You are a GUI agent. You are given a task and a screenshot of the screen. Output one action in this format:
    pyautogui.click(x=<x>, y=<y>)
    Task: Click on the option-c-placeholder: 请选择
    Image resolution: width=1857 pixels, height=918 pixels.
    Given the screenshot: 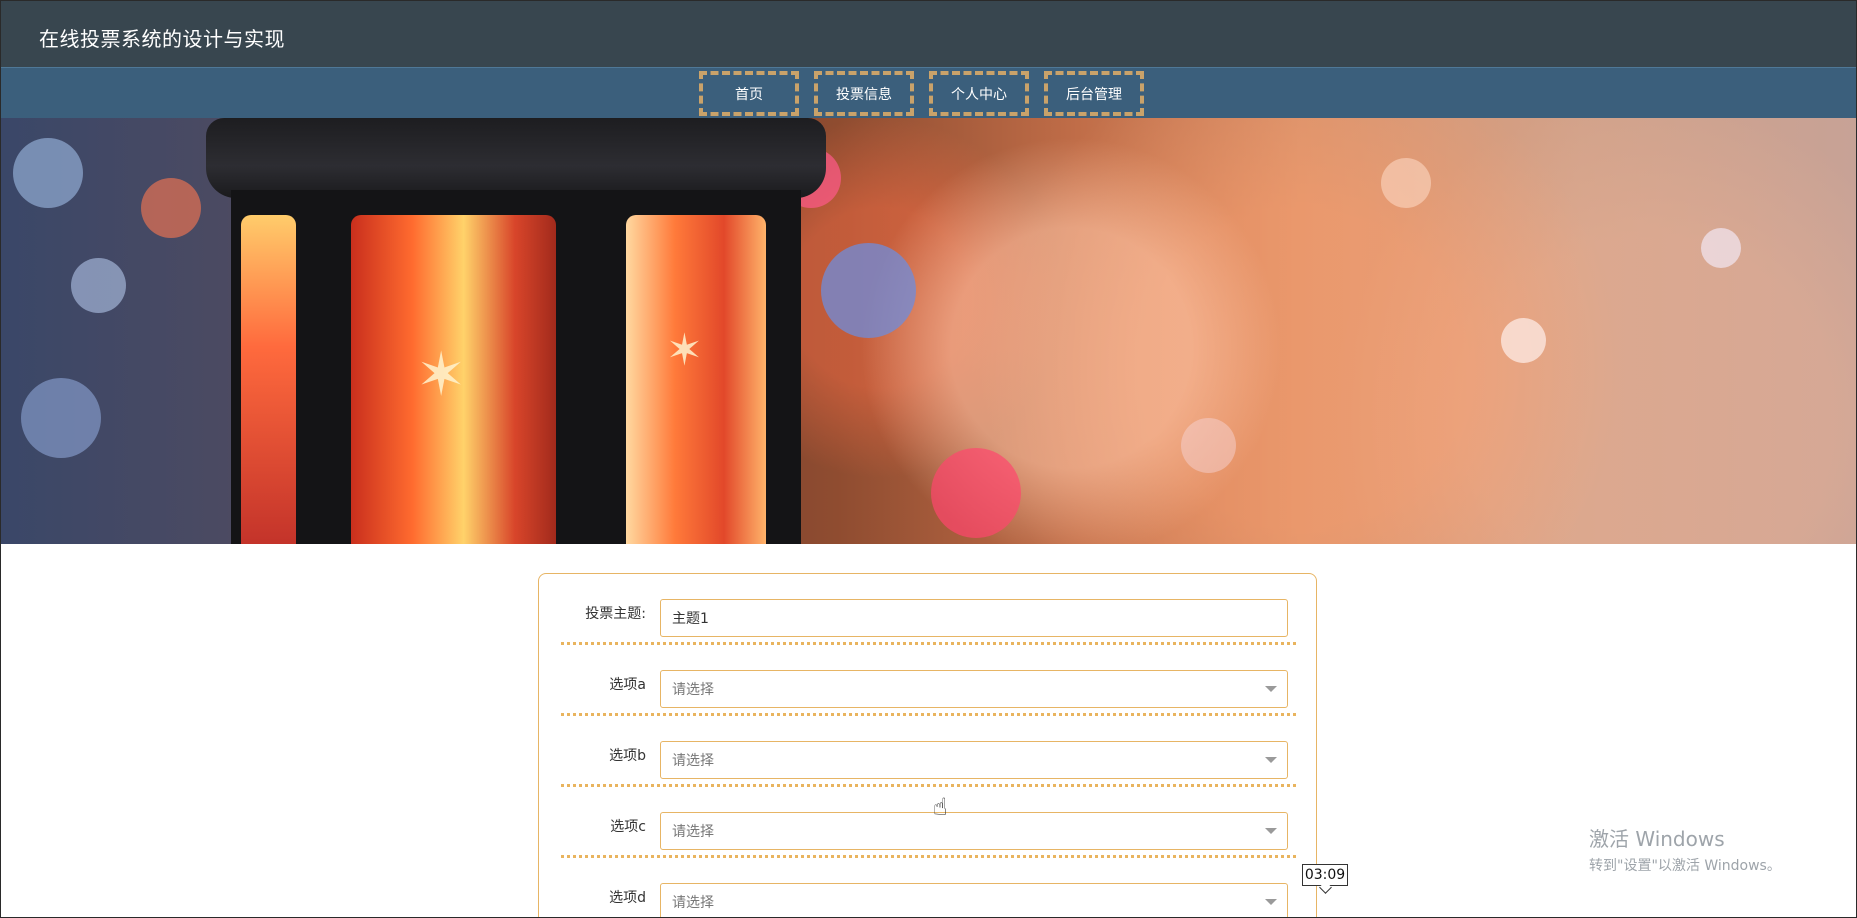 What is the action you would take?
    pyautogui.click(x=693, y=832)
    